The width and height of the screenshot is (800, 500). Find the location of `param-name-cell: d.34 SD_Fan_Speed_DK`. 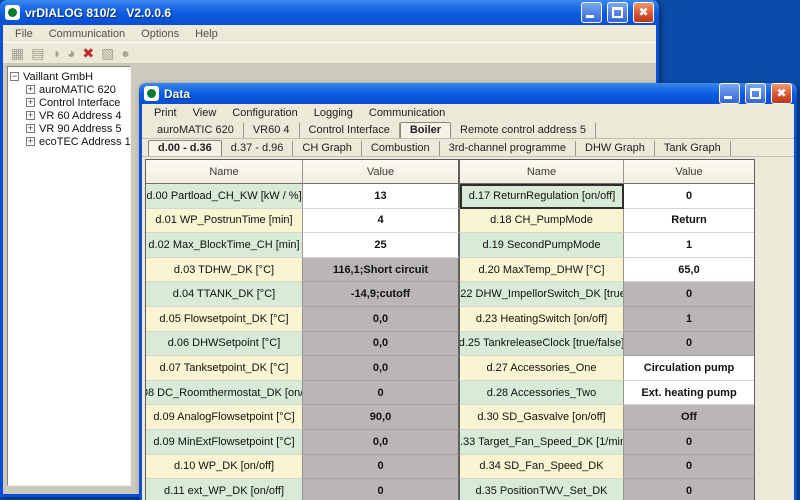

param-name-cell: d.34 SD_Fan_Speed_DK is located at coordinates (542, 467).